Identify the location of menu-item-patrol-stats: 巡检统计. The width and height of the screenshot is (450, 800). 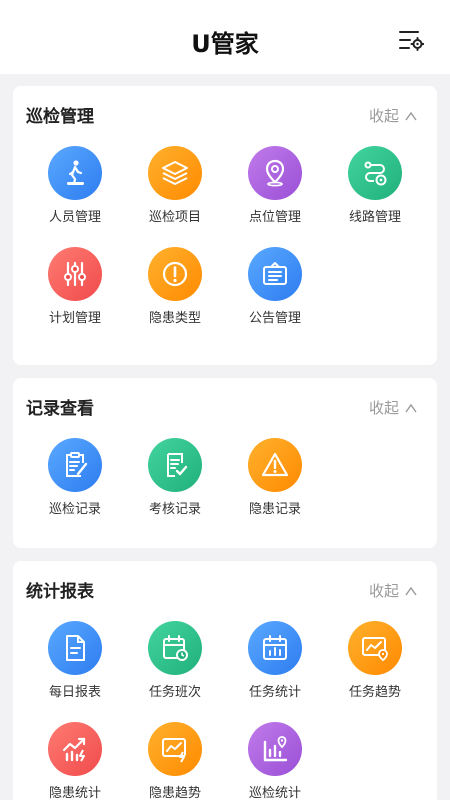
(275, 761).